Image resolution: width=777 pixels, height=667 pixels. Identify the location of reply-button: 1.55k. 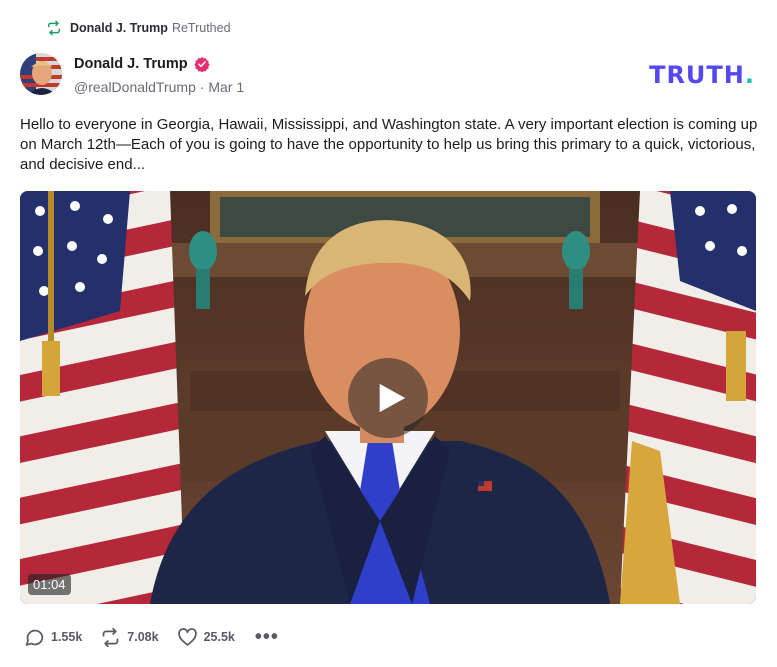
(53, 637).